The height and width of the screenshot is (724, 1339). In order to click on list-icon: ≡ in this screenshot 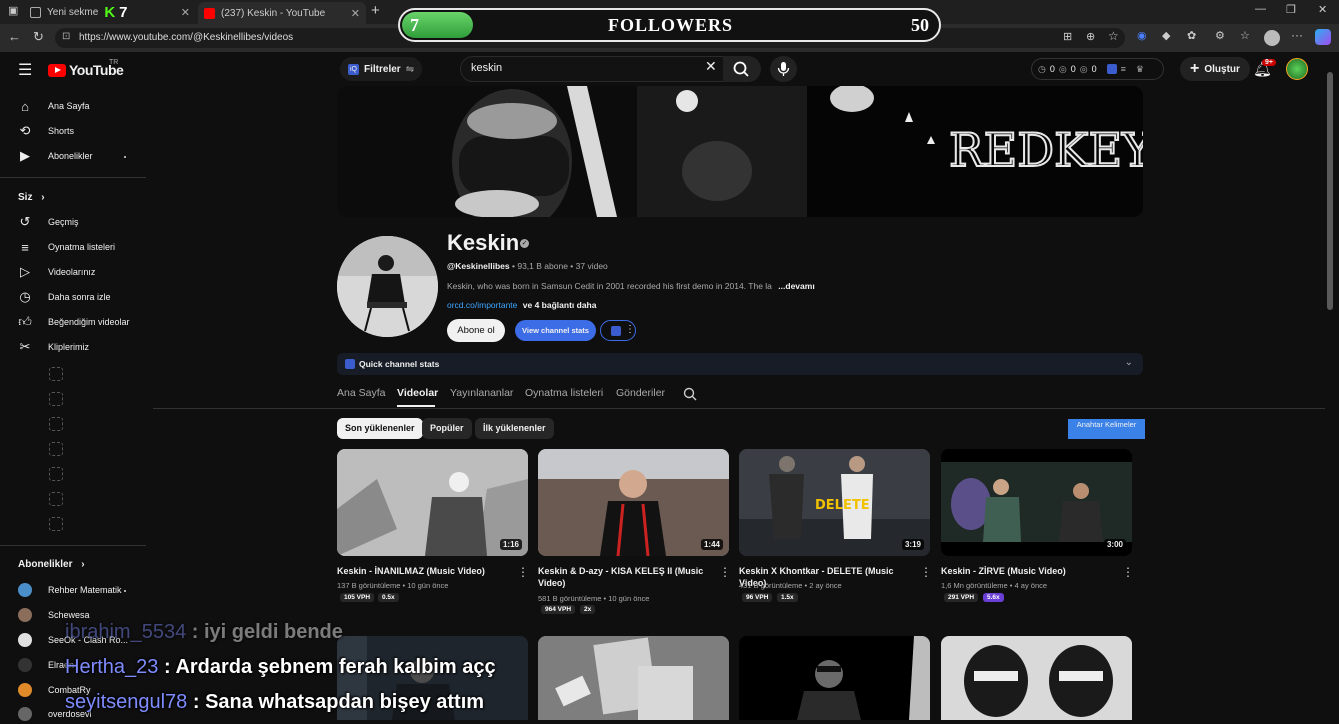, I will do `click(1123, 69)`.